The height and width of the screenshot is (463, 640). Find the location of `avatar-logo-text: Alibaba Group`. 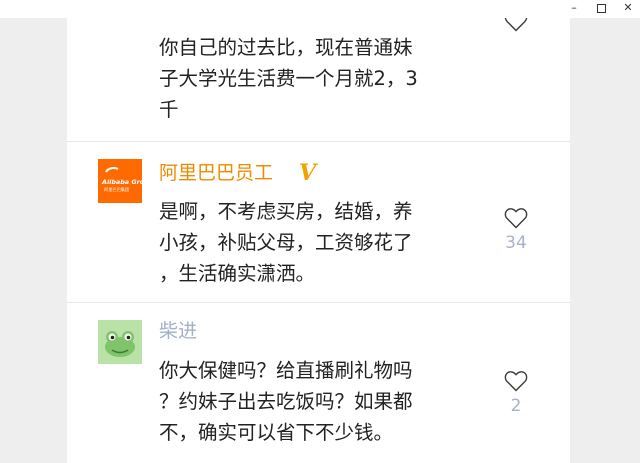

avatar-logo-text: Alibaba Group is located at coordinates (121, 182).